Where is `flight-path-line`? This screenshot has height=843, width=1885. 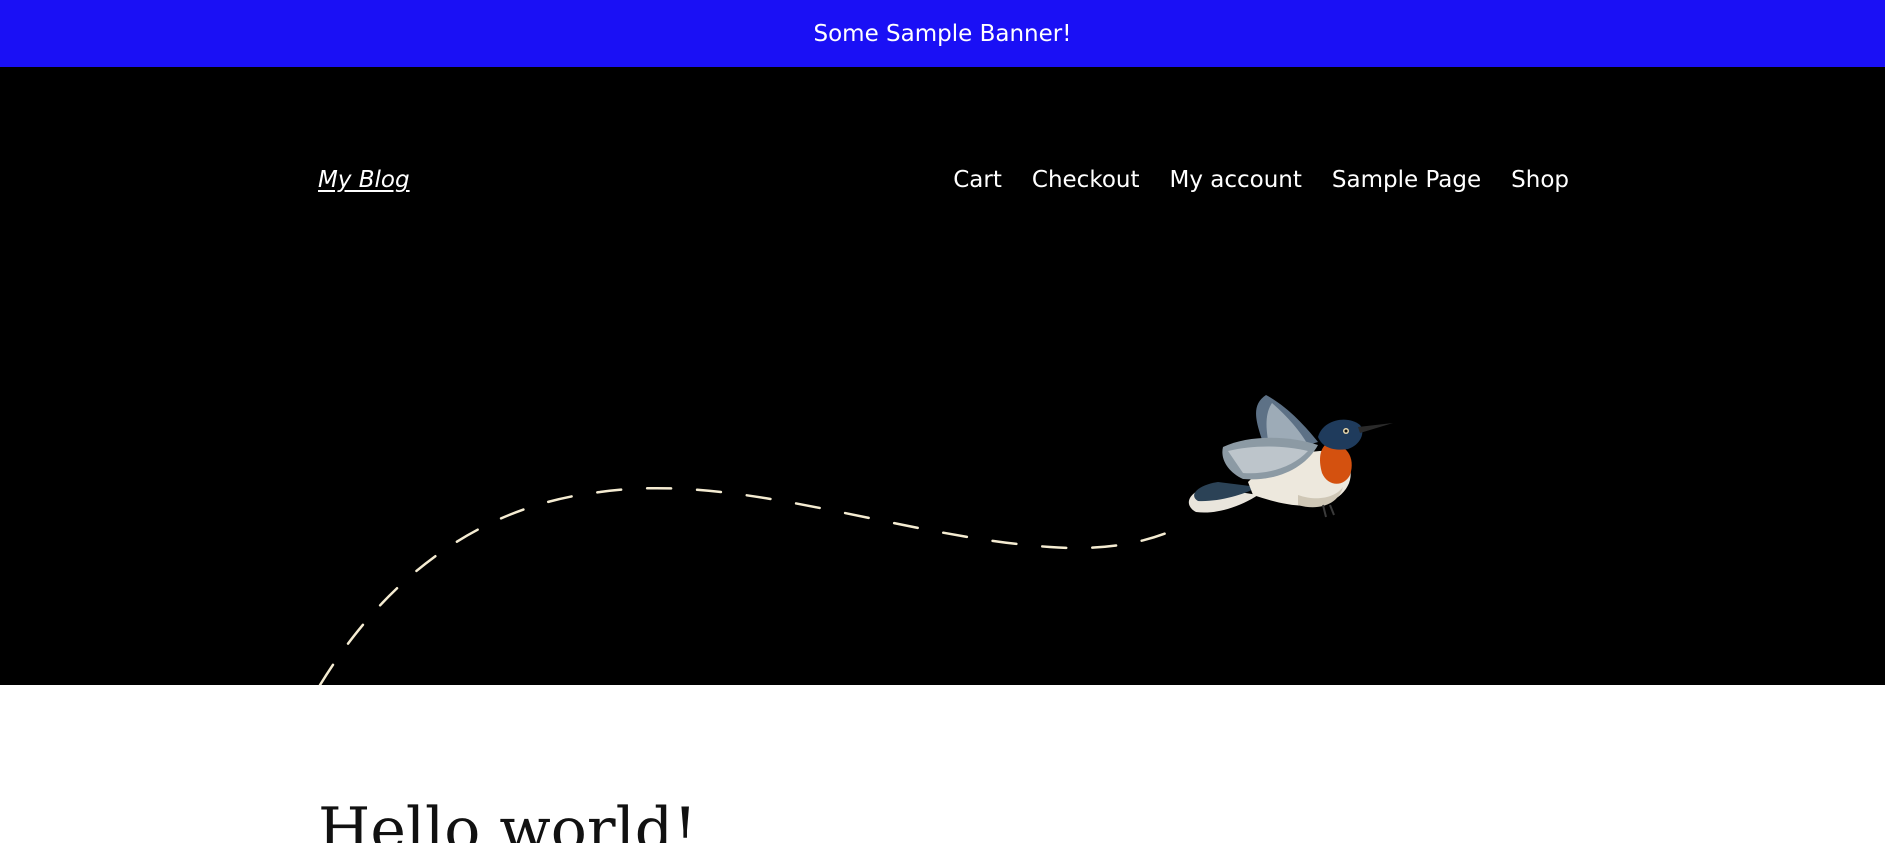
flight-path-line is located at coordinates (752, 585).